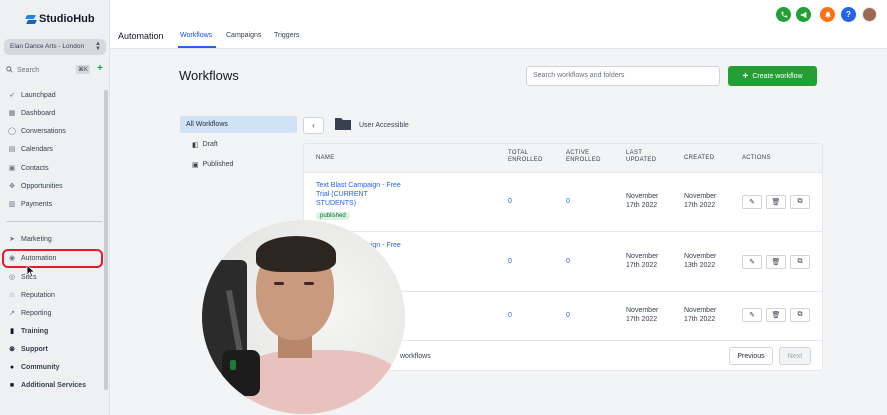 Image resolution: width=887 pixels, height=415 pixels. Describe the element at coordinates (12, 131) in the screenshot. I see `chat-icon: ◯` at that location.